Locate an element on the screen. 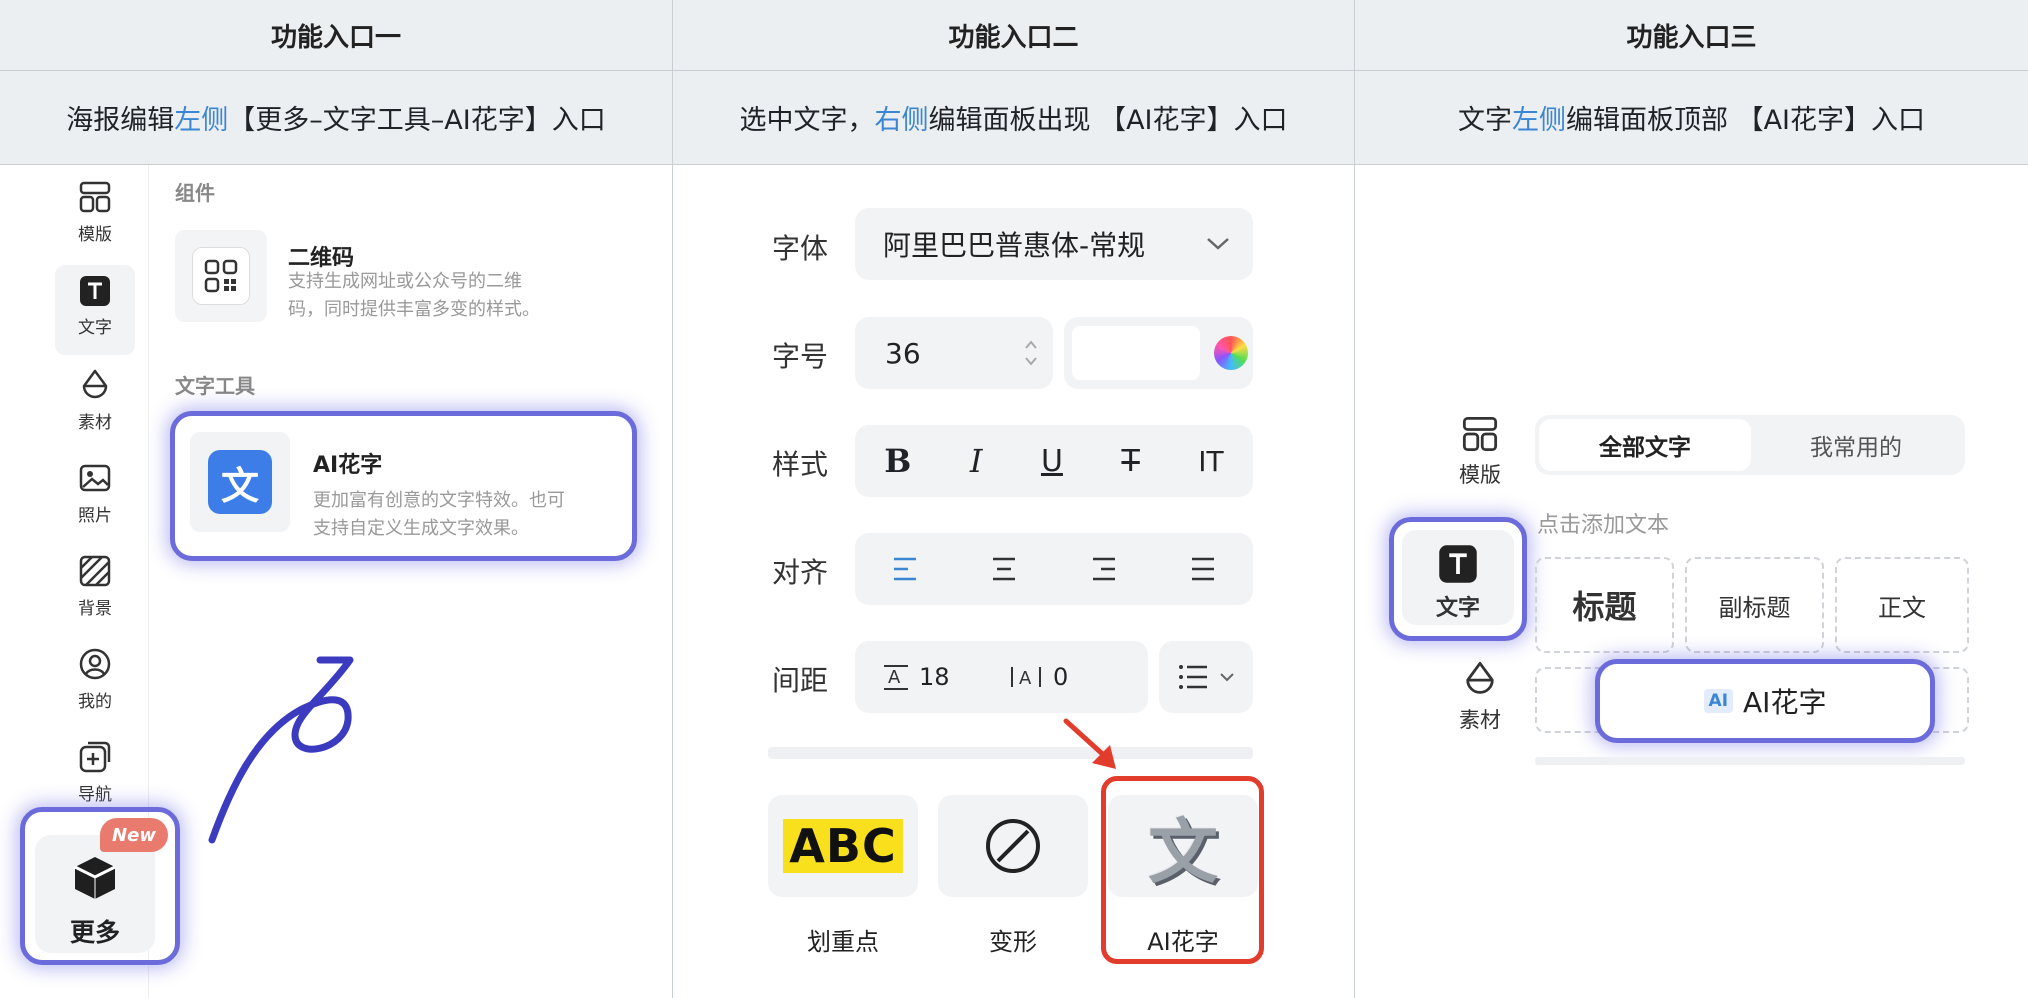 The image size is (2028, 998). more-button: 更多 is located at coordinates (95, 894).